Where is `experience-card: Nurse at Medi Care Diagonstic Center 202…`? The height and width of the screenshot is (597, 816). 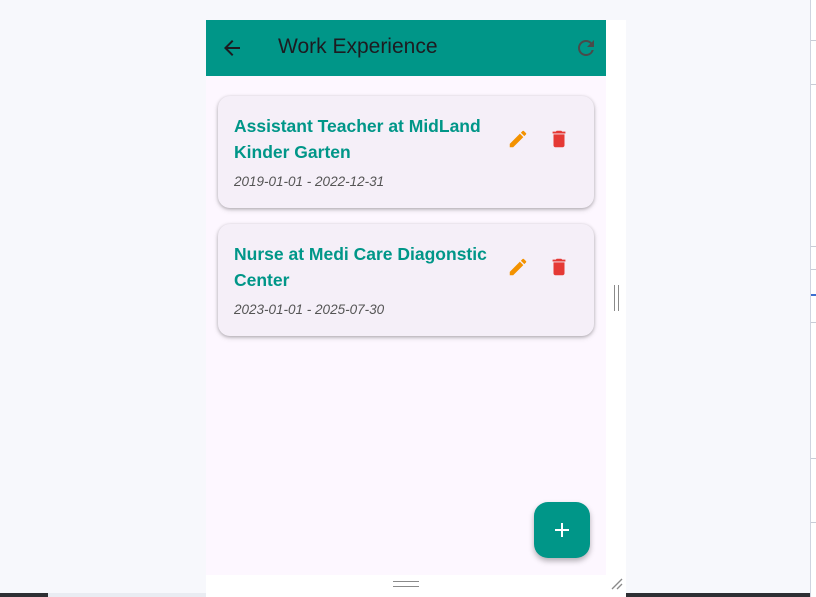
experience-card: Nurse at Medi Care Diagonstic Center 202… is located at coordinates (406, 280).